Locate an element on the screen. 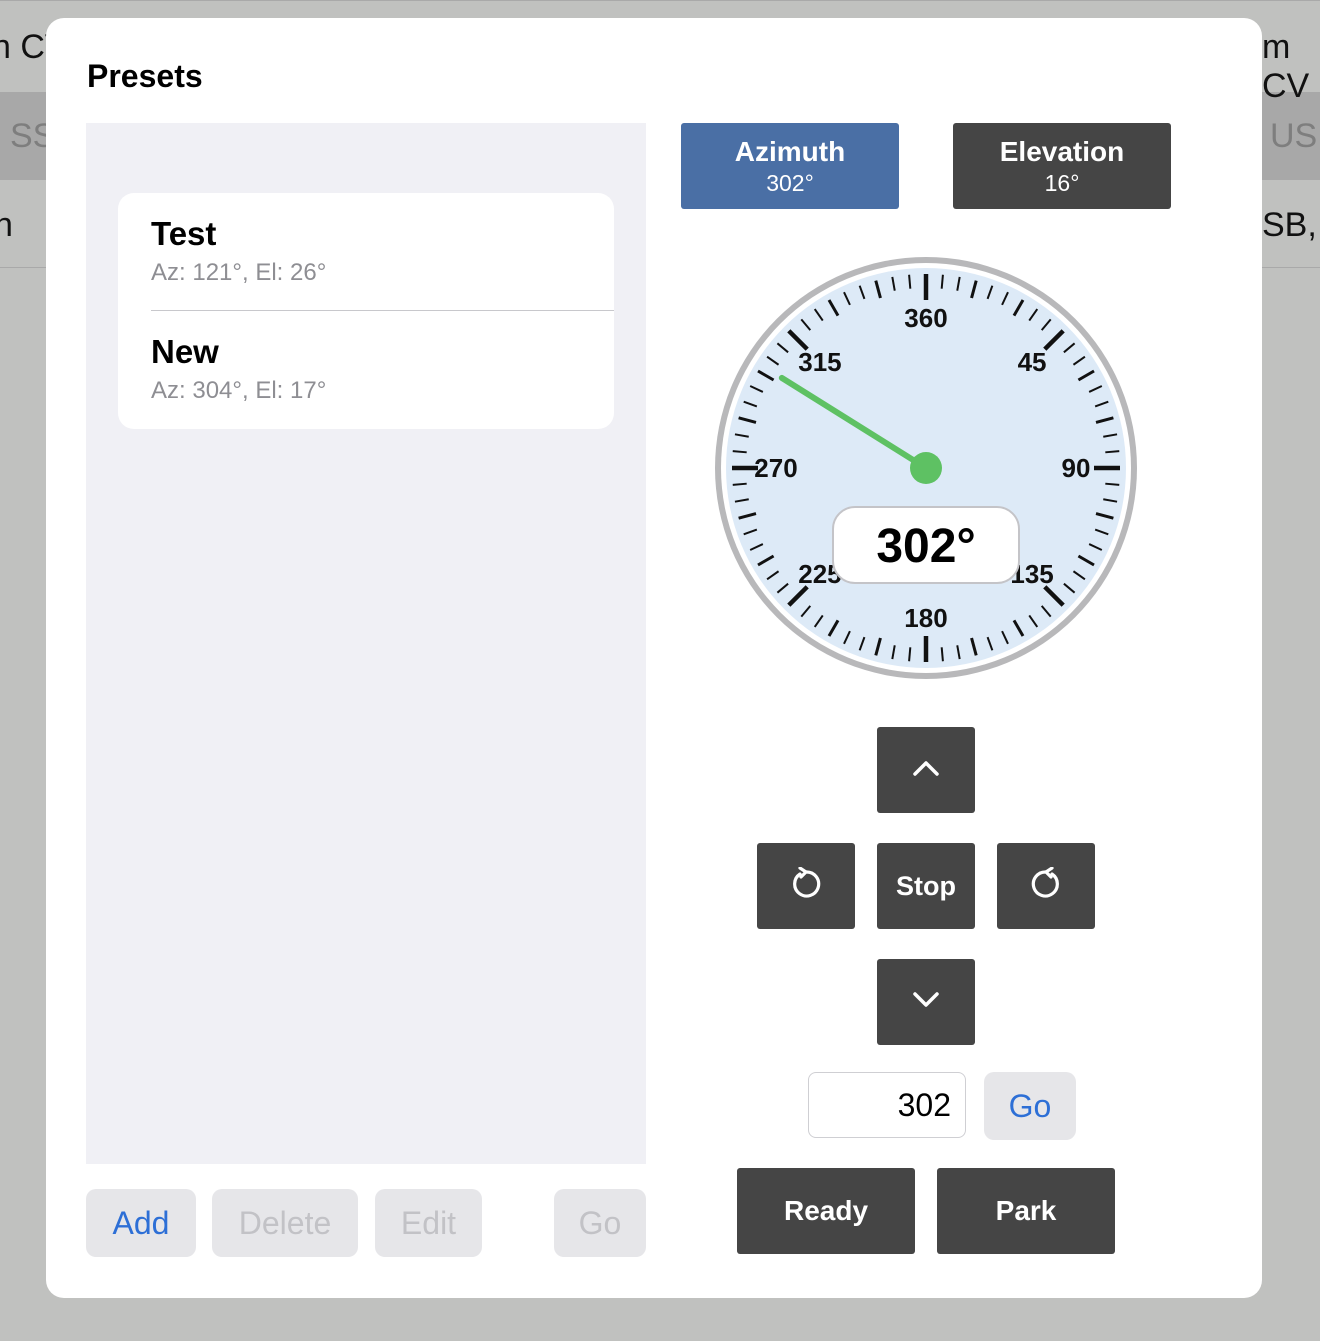 Image resolution: width=1320 pixels, height=1341 pixels. gauge-label-360: 360 is located at coordinates (925, 318).